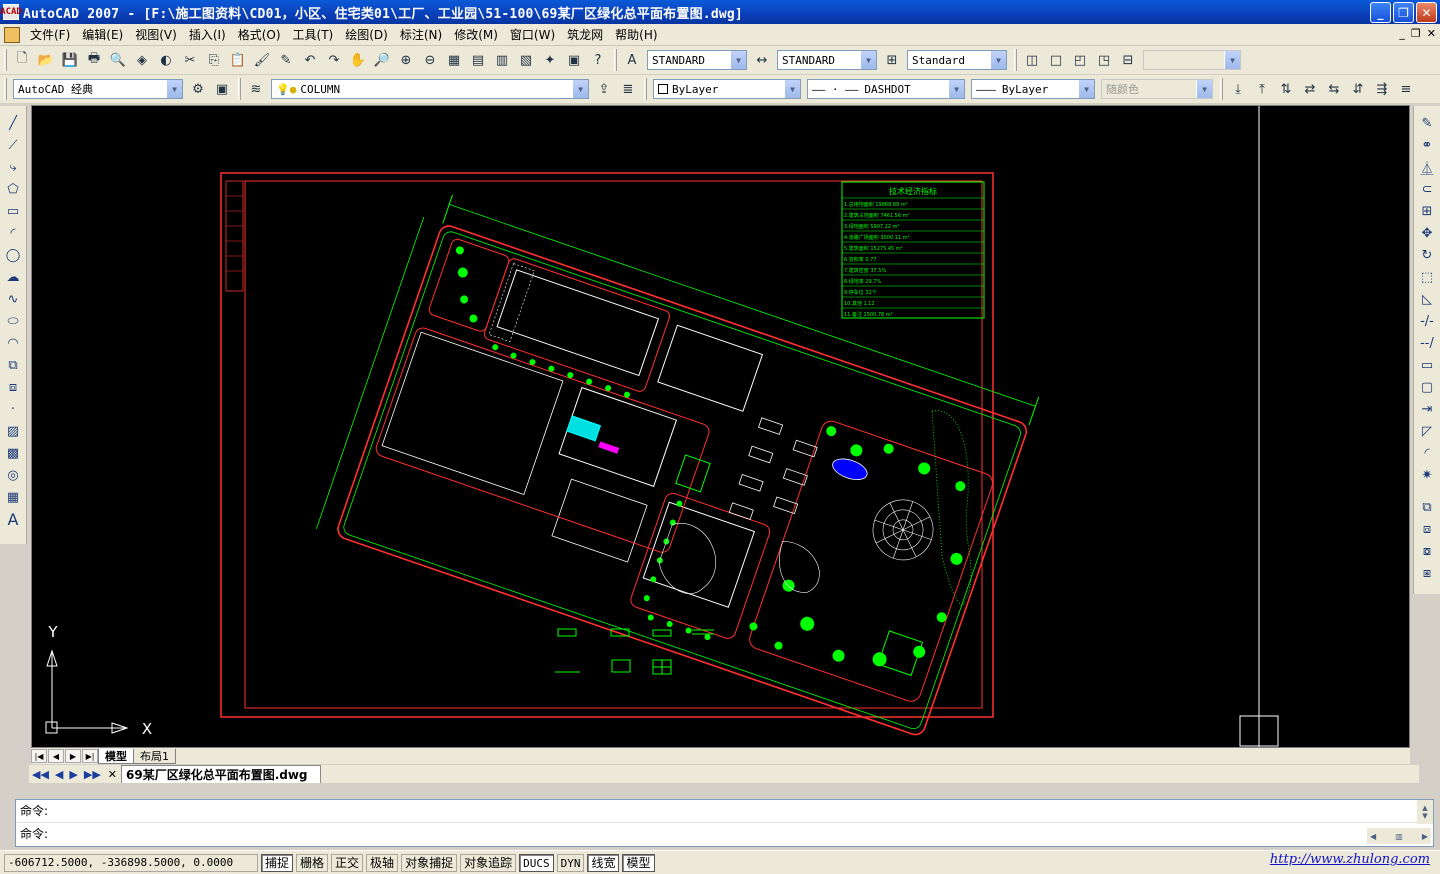  I want to click on bring-above-icon: ⧇, so click(1427, 551).